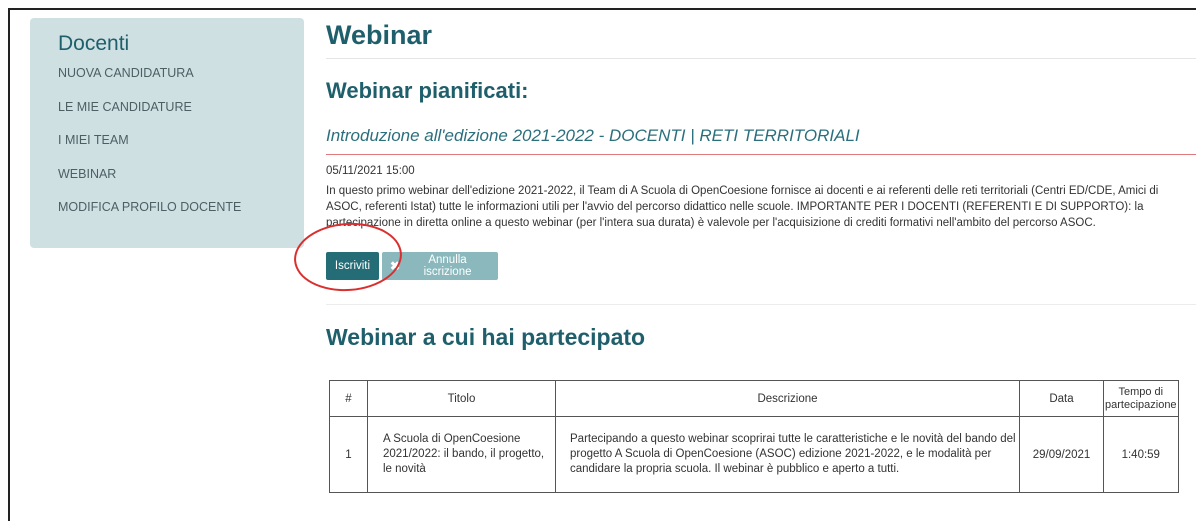  I want to click on sidebar-item-nuova-candidatura: NUOVA CANDIDATURA, so click(181, 81).